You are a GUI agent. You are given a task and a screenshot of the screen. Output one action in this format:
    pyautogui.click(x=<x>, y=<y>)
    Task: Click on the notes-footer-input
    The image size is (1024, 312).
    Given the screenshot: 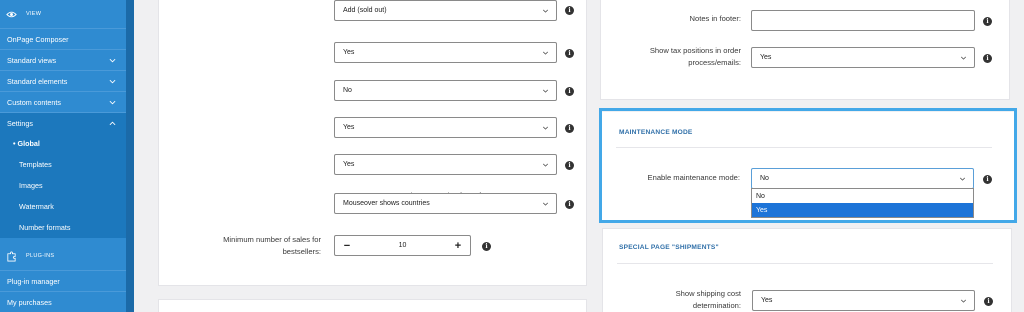 What is the action you would take?
    pyautogui.click(x=863, y=20)
    